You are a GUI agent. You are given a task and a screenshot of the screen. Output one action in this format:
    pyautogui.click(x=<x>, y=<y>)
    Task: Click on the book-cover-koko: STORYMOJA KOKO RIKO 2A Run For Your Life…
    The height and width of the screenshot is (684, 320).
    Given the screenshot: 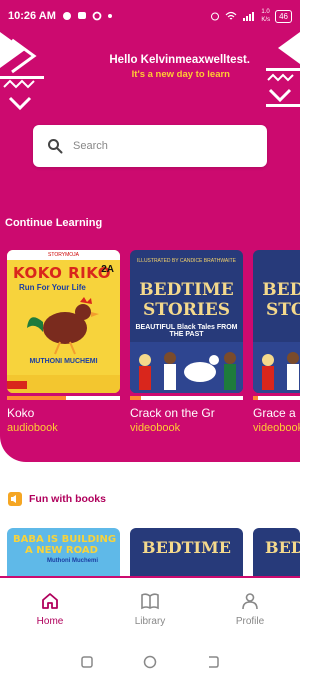 What is the action you would take?
    pyautogui.click(x=63, y=321)
    